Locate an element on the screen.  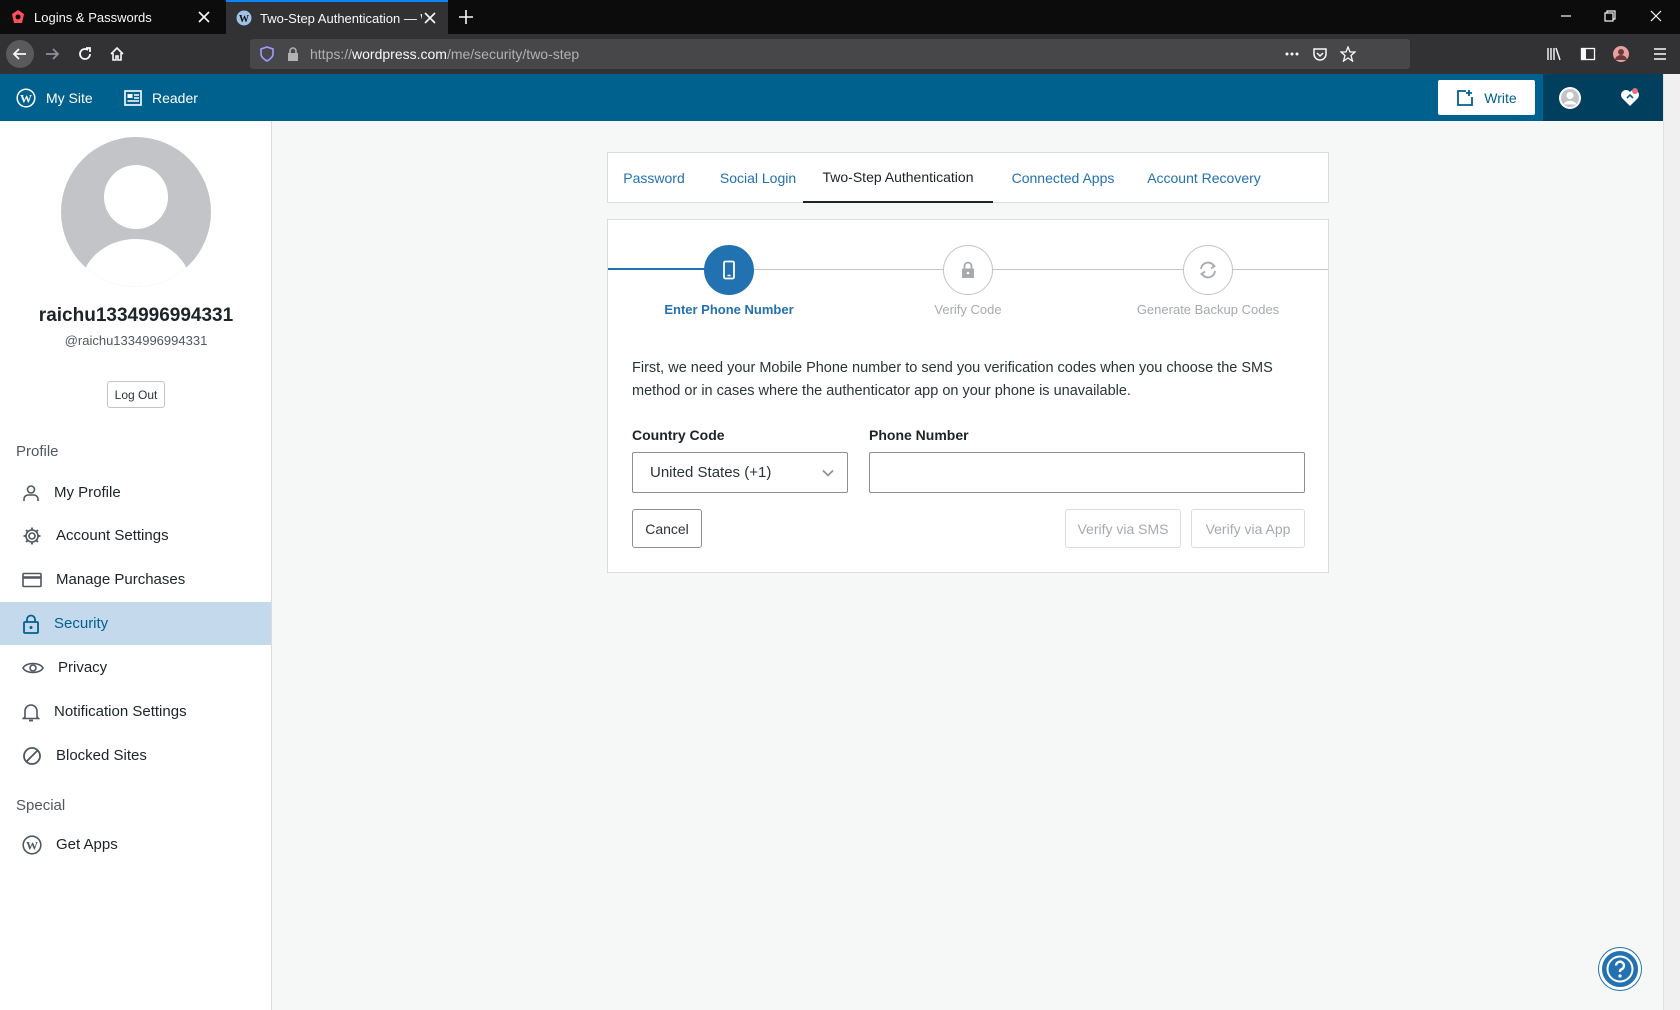
tab-title: Two-Step Authentication — W is located at coordinates (341, 18).